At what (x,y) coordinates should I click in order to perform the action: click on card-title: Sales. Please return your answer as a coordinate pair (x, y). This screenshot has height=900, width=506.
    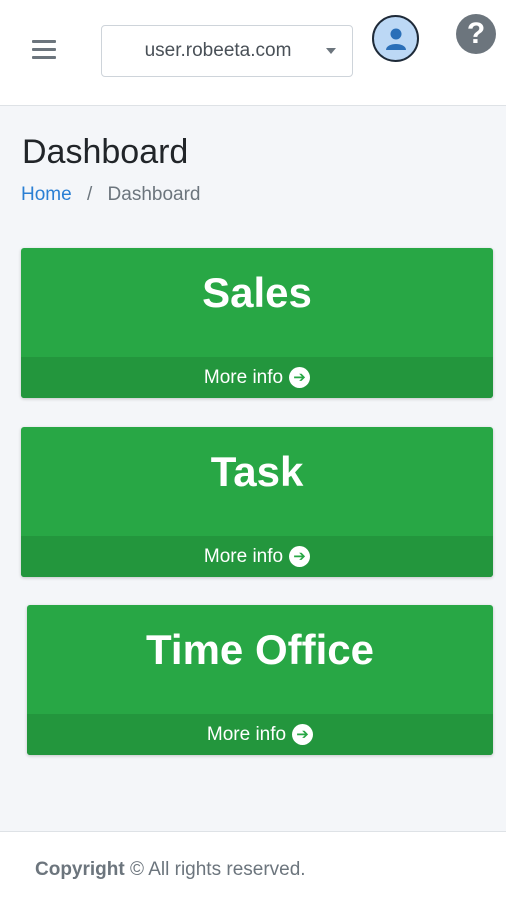
    Looking at the image, I should click on (257, 292).